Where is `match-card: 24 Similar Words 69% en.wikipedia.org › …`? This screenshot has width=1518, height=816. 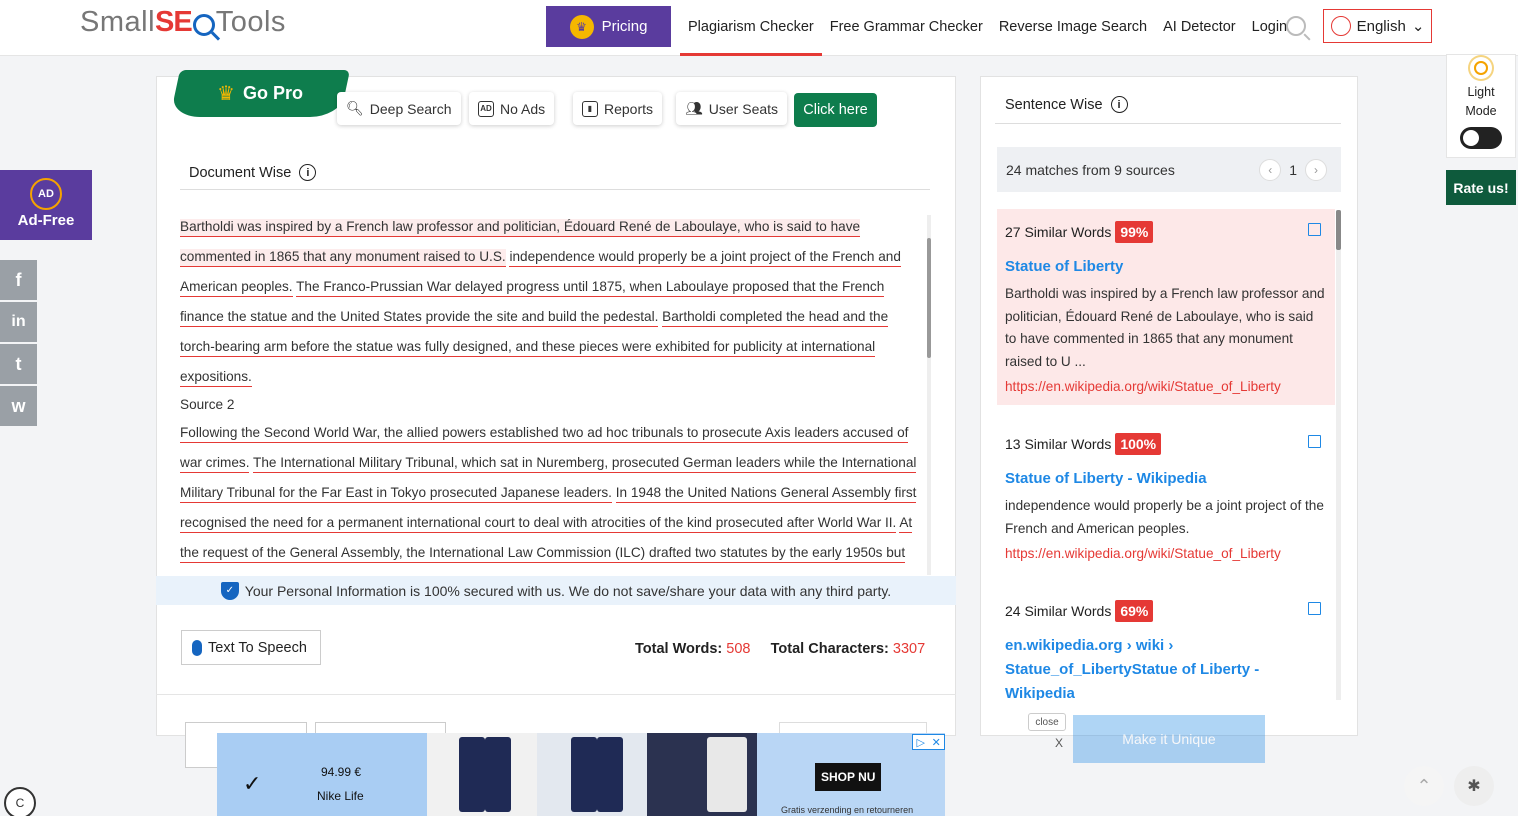 match-card: 24 Similar Words 69% en.wikipedia.org › … is located at coordinates (1166, 644).